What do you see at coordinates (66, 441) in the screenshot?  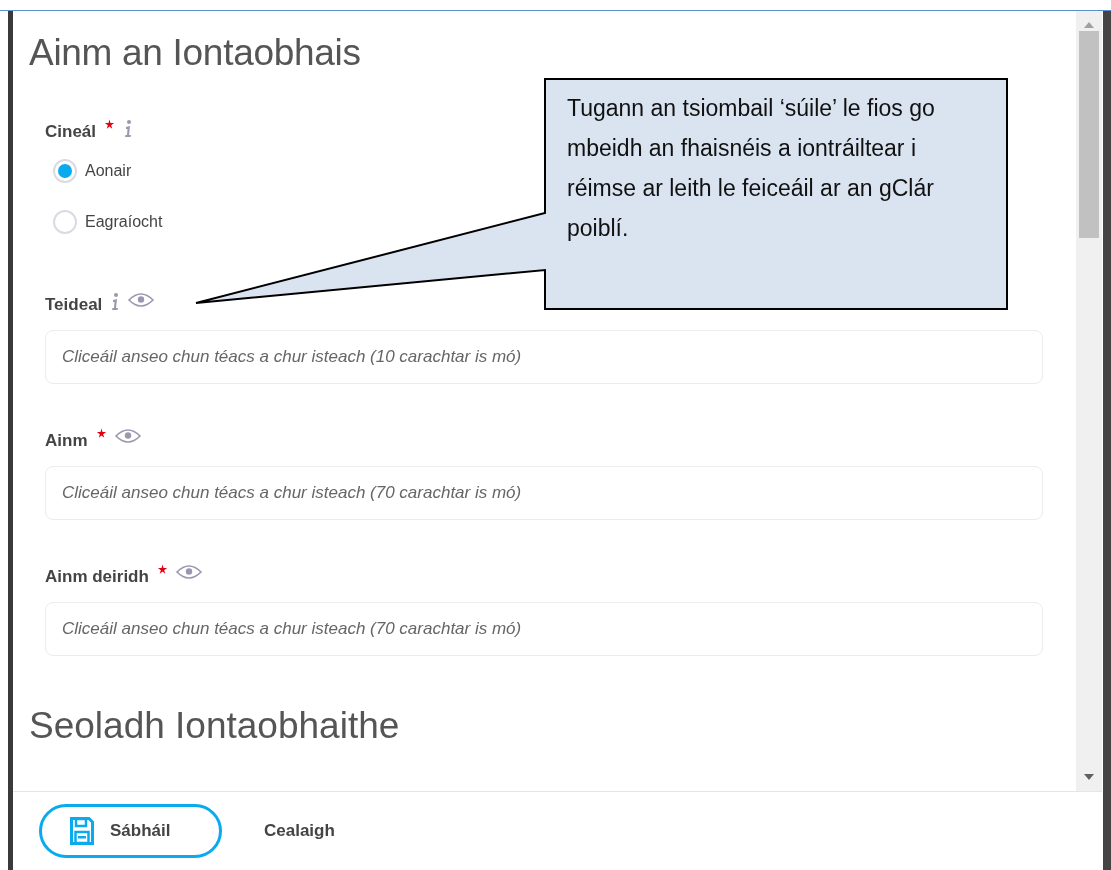 I see `field-label: Ainm` at bounding box center [66, 441].